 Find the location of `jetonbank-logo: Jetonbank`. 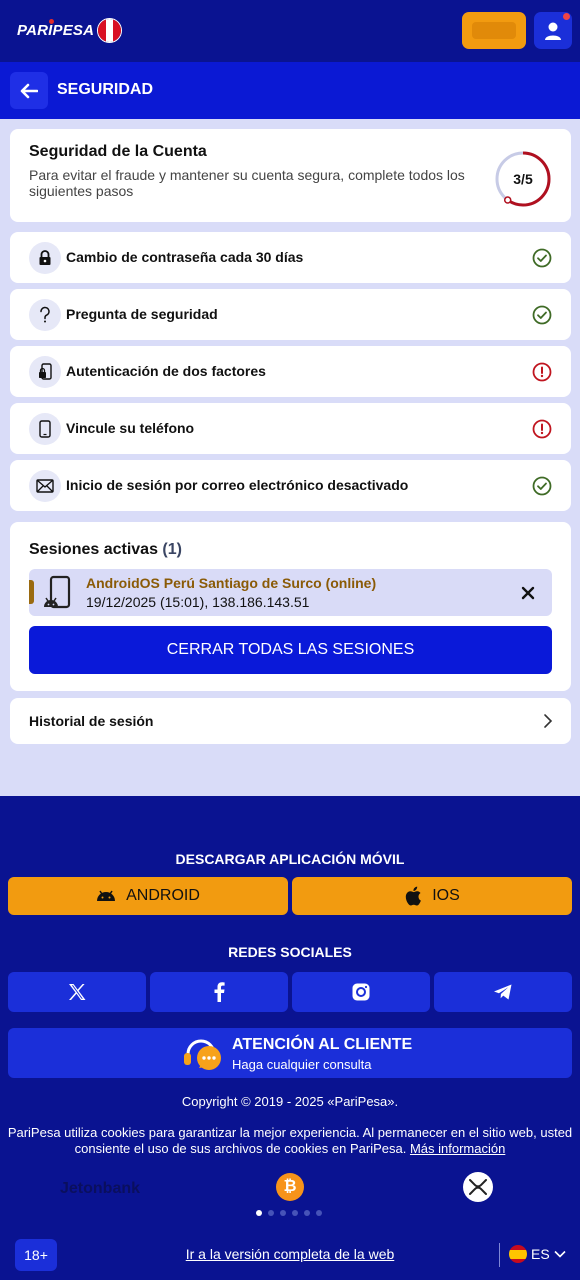

jetonbank-logo: Jetonbank is located at coordinates (100, 1189).